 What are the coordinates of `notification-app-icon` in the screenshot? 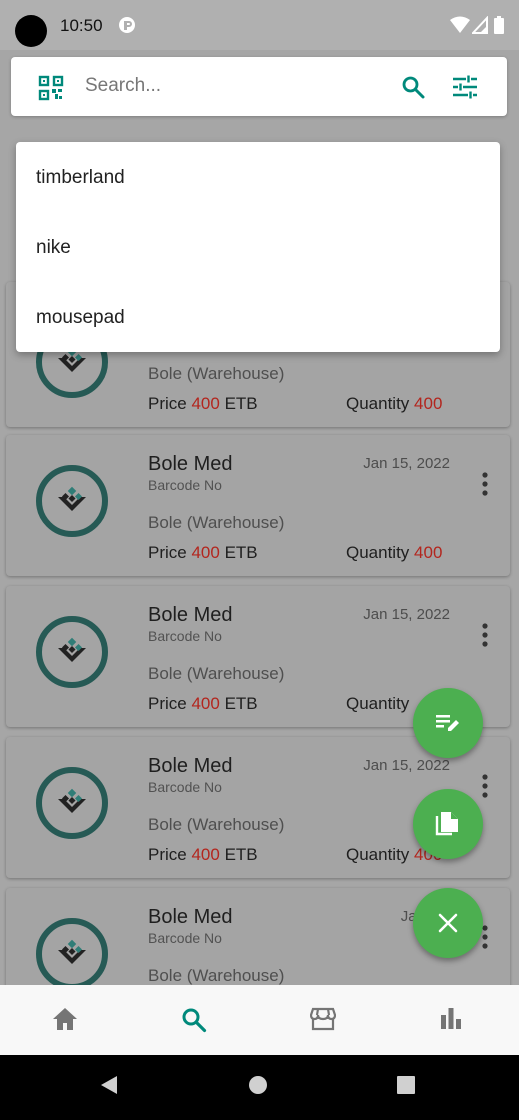 It's located at (127, 25).